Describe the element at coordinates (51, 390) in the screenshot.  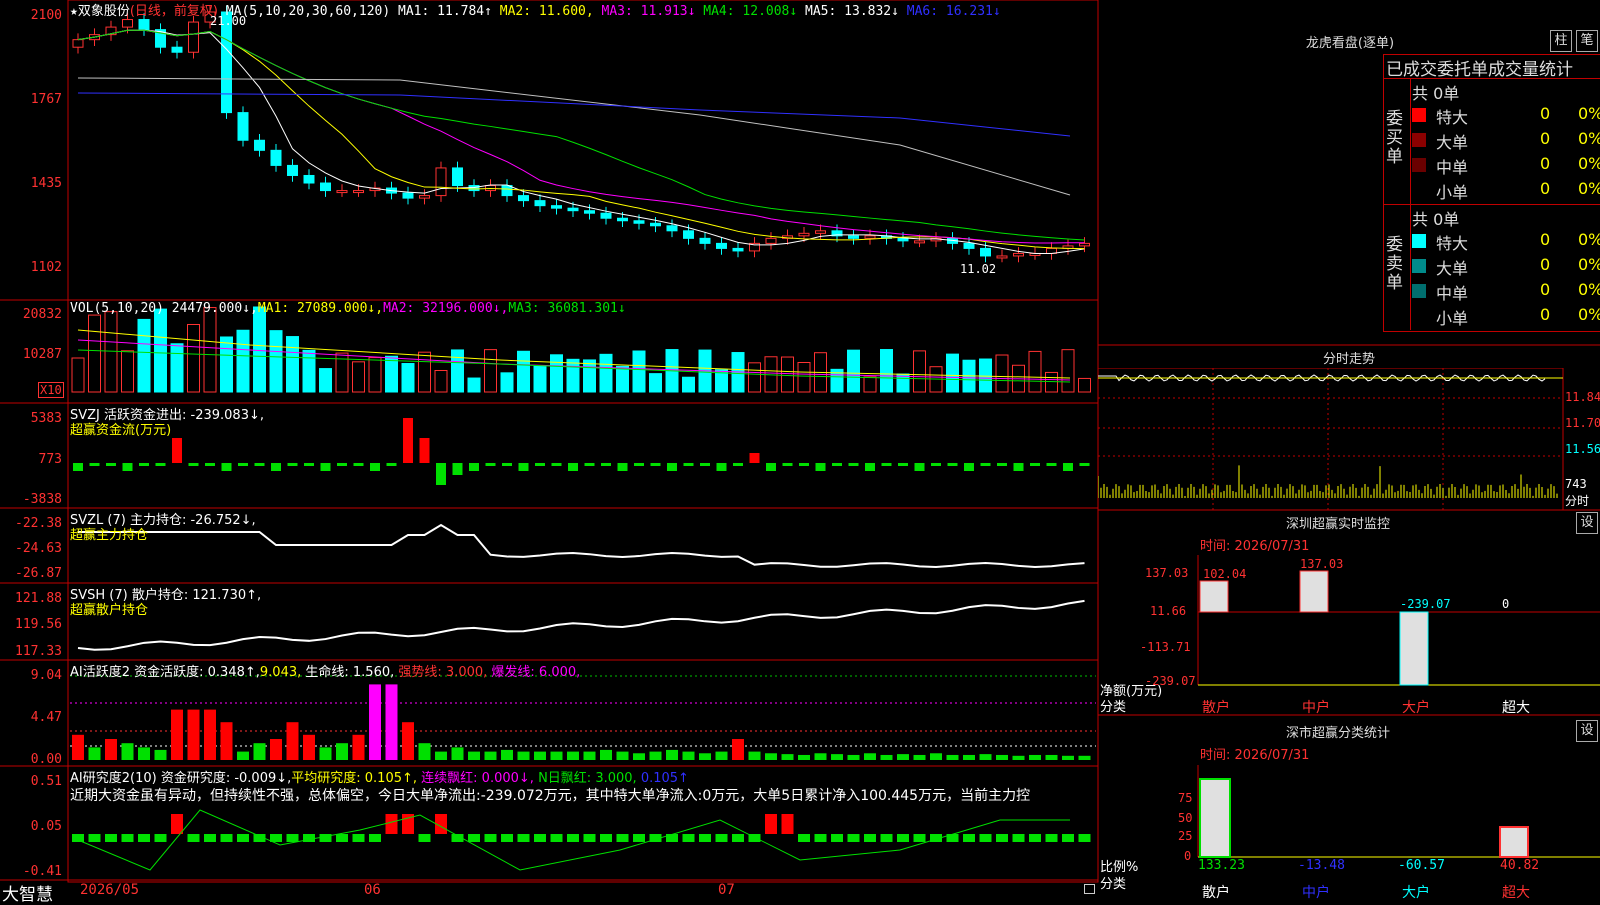
I see `vol-unit-badge: X10` at that location.